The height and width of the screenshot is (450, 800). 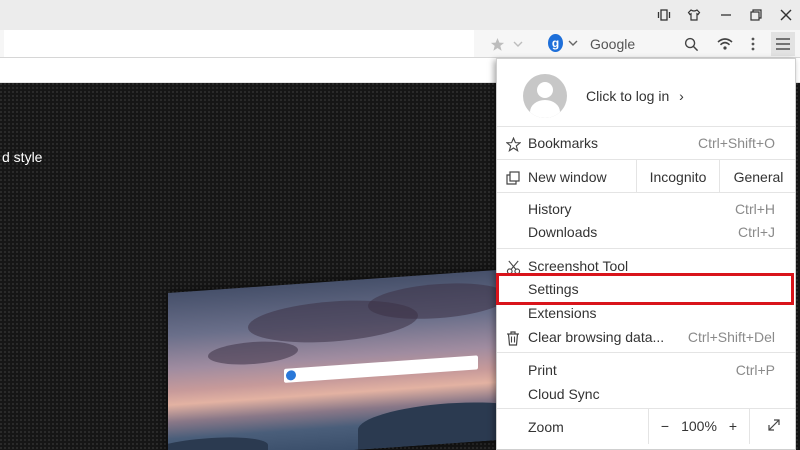 I want to click on more-options-icon, so click(x=753, y=44).